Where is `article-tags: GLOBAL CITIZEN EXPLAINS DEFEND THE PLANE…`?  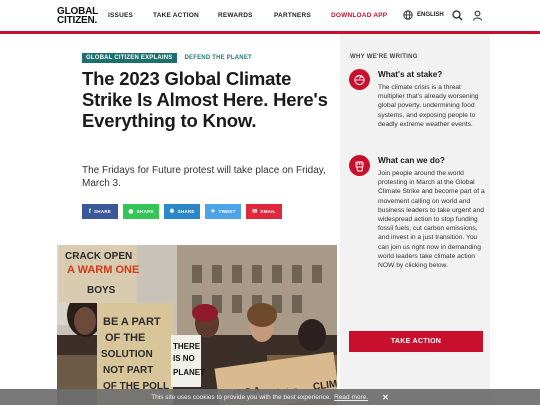
article-tags: GLOBAL CITIZEN EXPLAINS DEFEND THE PLANE… is located at coordinates (167, 58).